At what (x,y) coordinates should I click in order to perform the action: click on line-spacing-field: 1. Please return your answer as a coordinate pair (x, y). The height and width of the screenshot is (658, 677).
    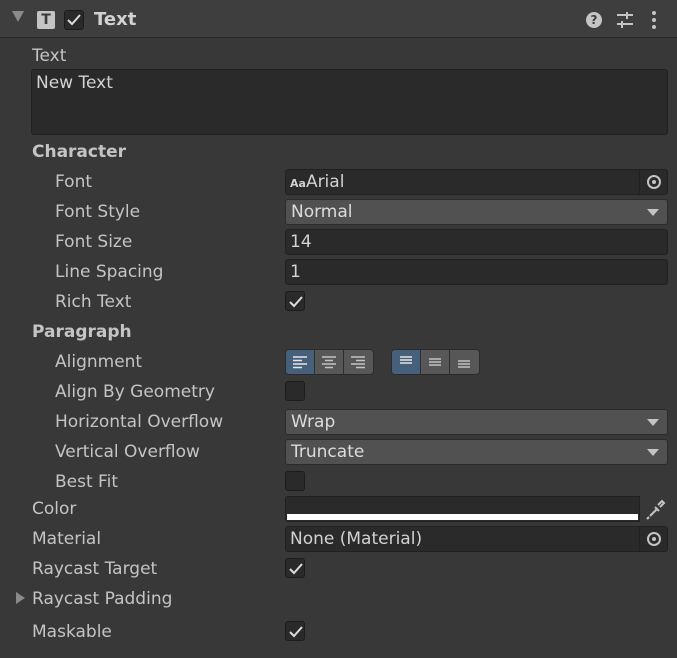
    Looking at the image, I should click on (476, 272).